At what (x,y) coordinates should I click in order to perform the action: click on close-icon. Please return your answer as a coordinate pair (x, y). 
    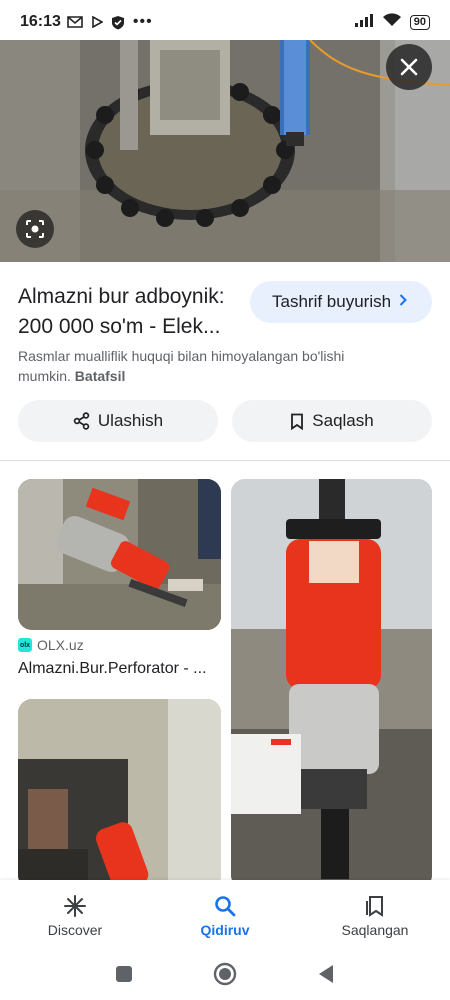
    Looking at the image, I should click on (409, 67).